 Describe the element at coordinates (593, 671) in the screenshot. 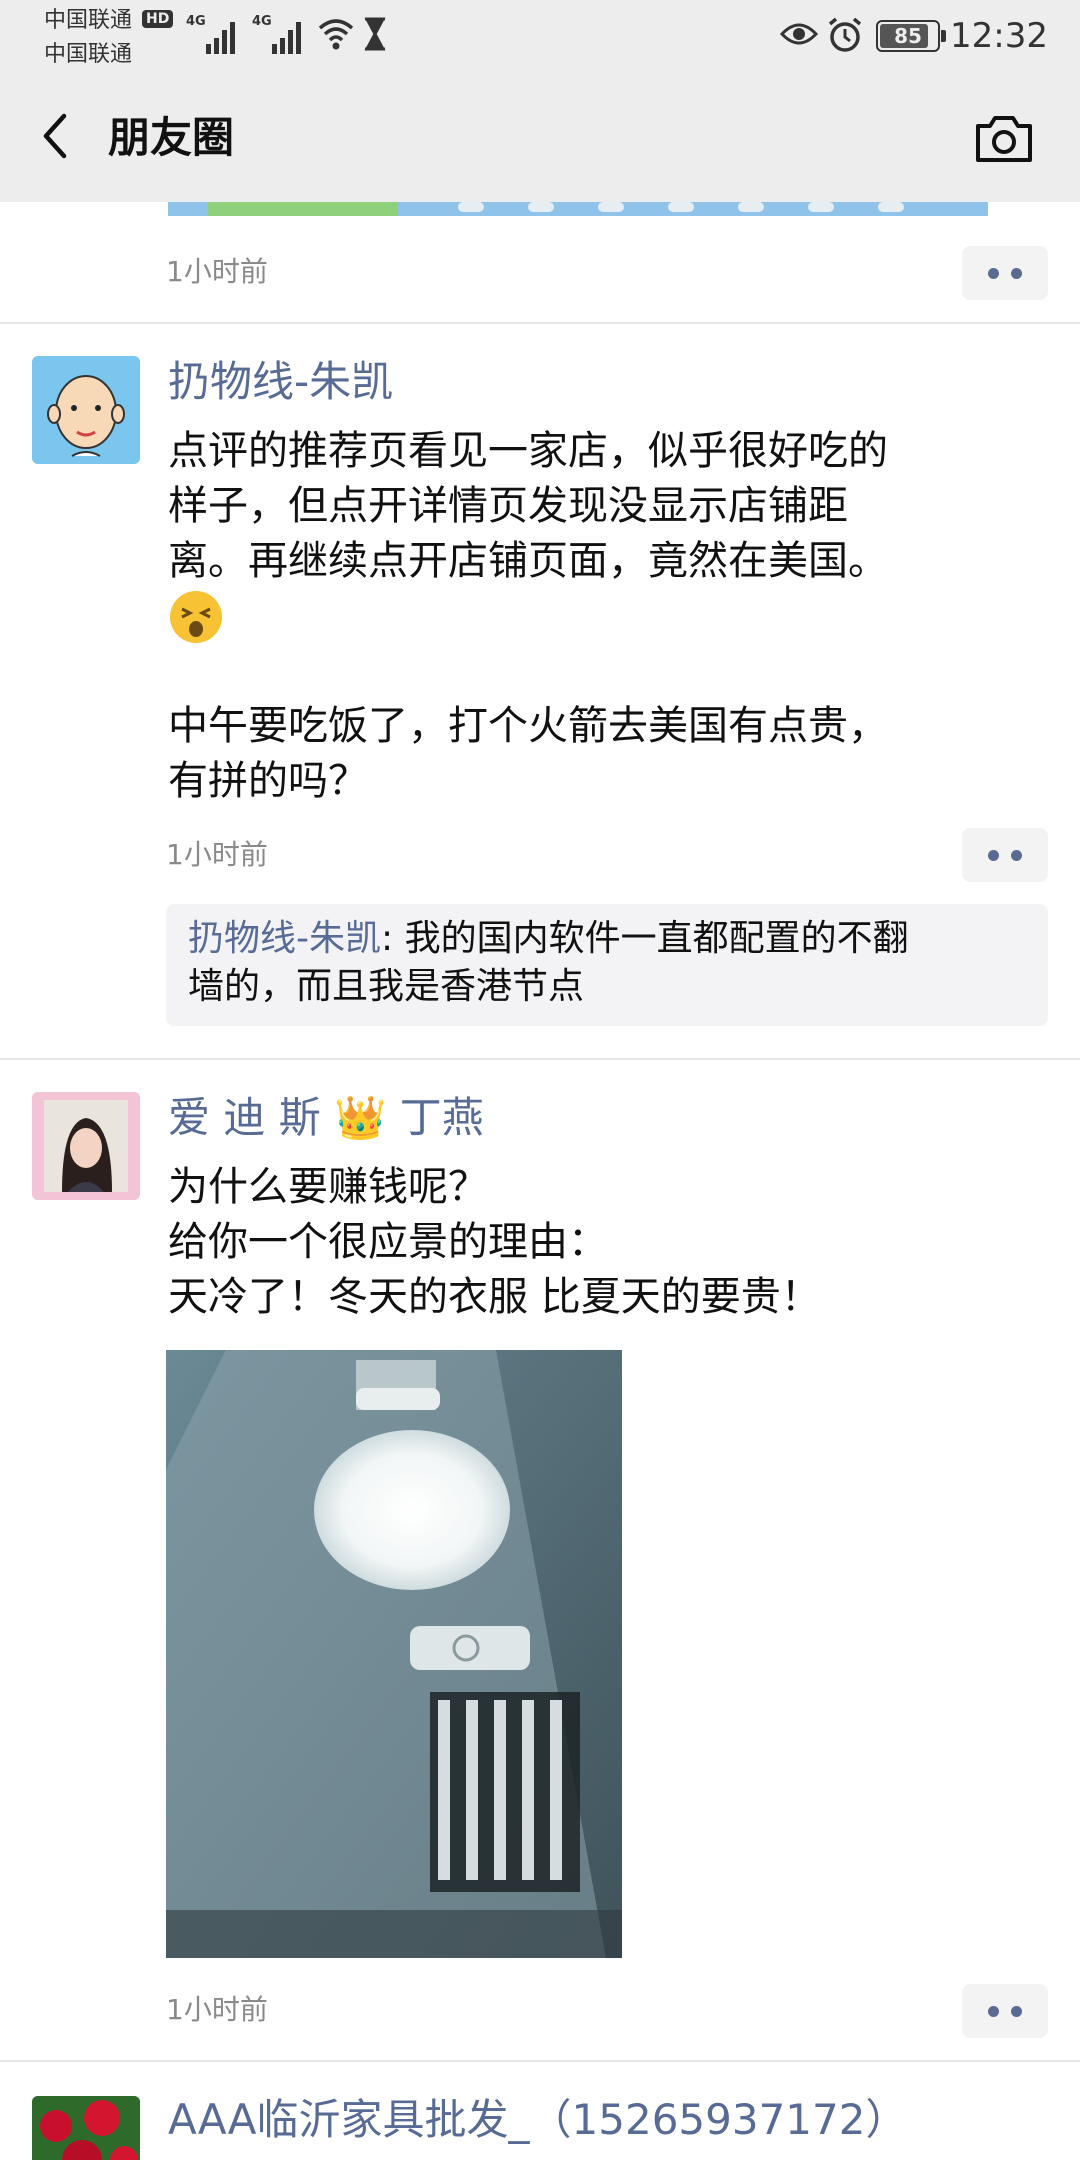

I see `post-text-line` at that location.